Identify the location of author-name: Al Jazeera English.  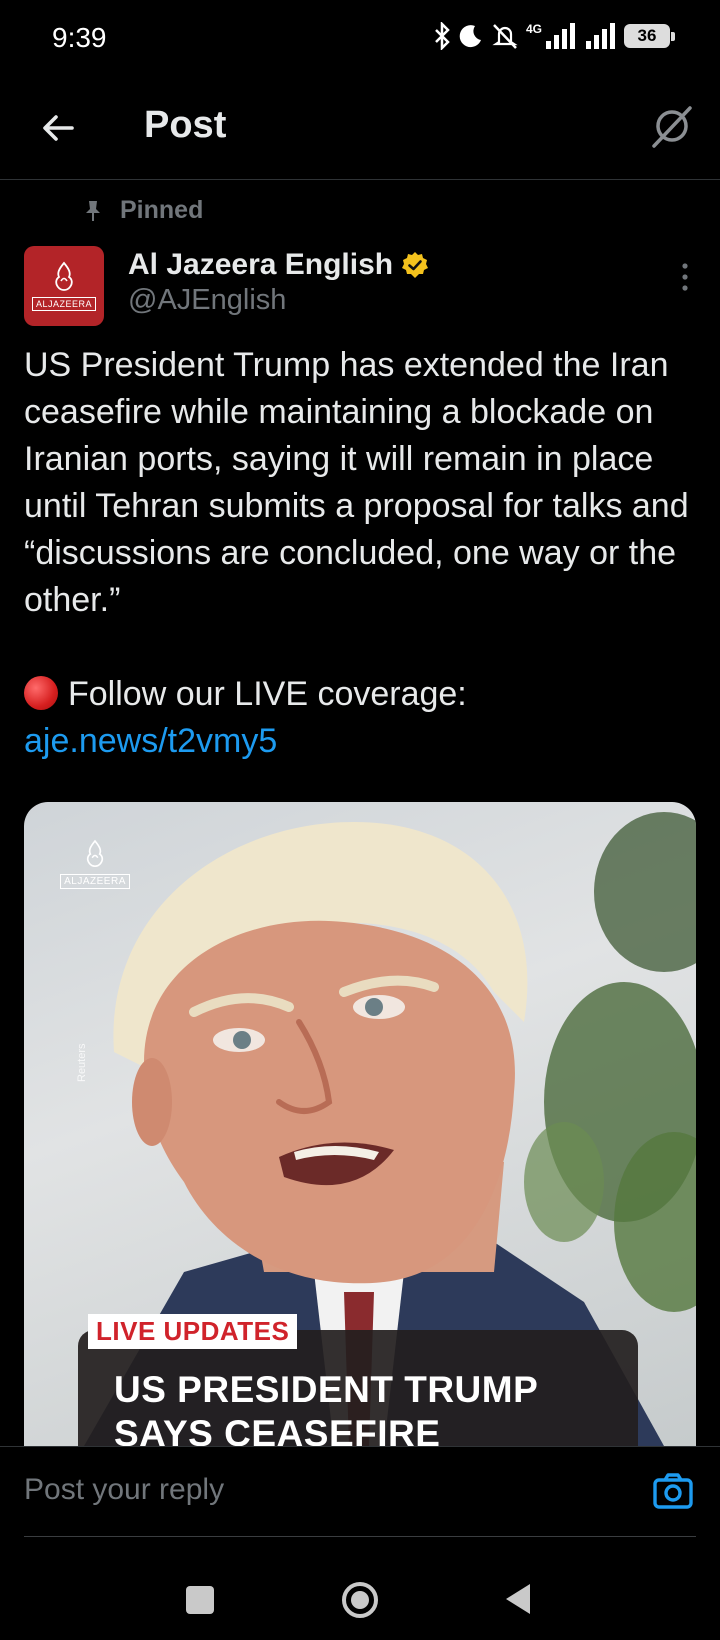
(278, 265).